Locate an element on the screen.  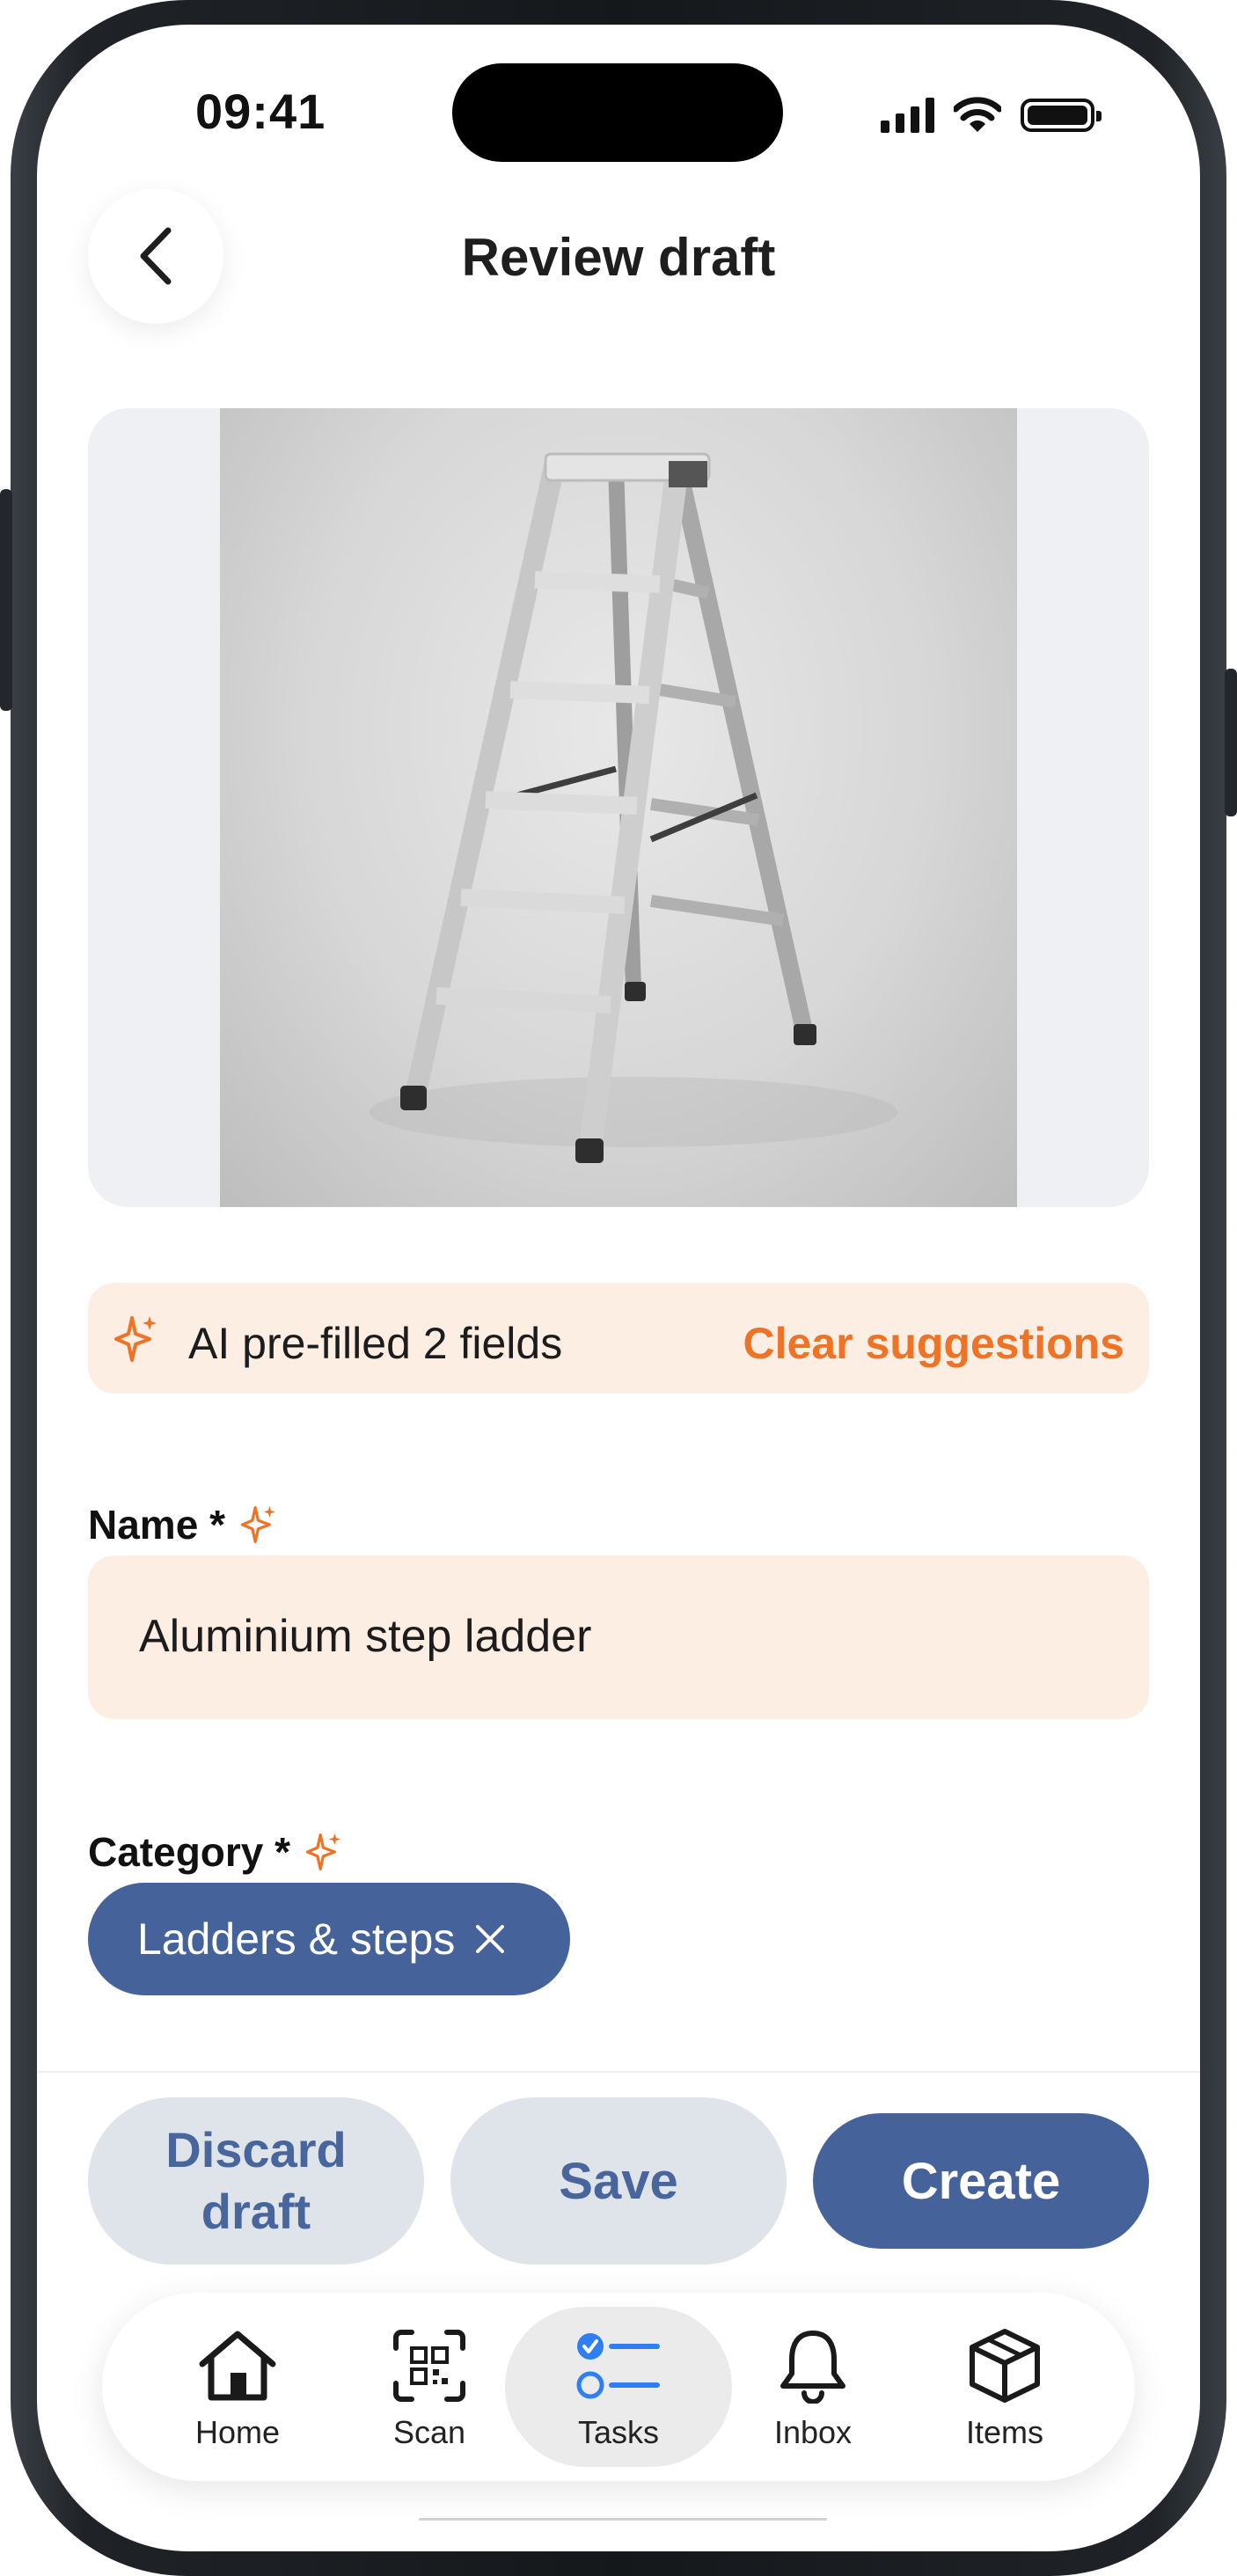
discard-draft-label: Discard draft is located at coordinates (256, 2180).